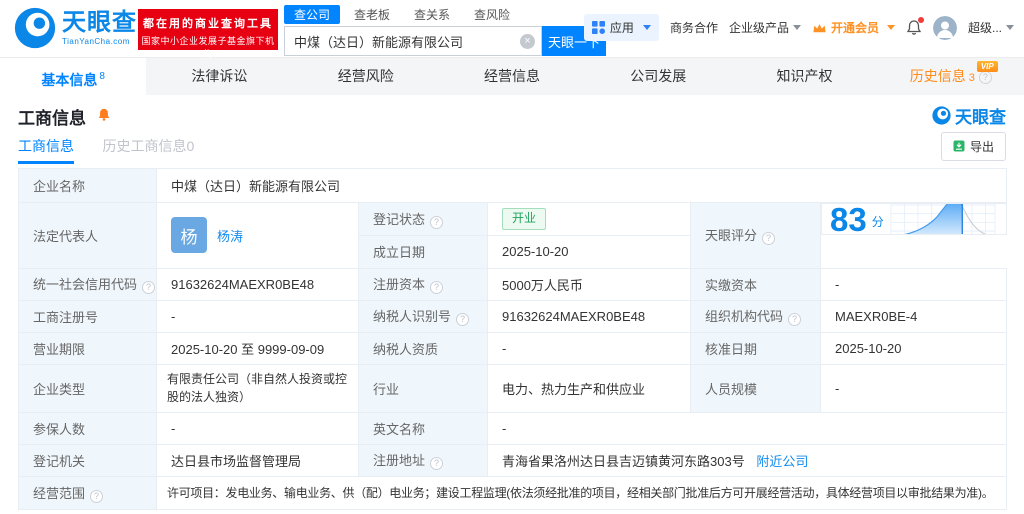 Image resolution: width=1024 pixels, height=514 pixels. What do you see at coordinates (85, 284) in the screenshot?
I see `field-label-text: 统一社会信用代码` at bounding box center [85, 284].